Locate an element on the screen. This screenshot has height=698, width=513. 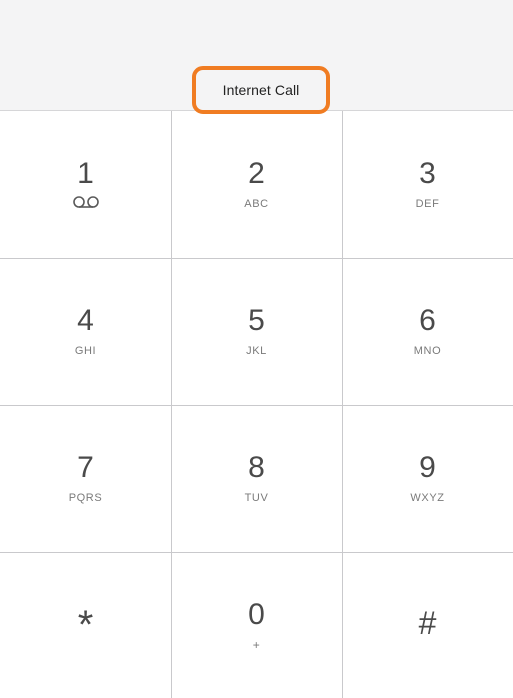
key-digit: 4 is located at coordinates (85, 320).